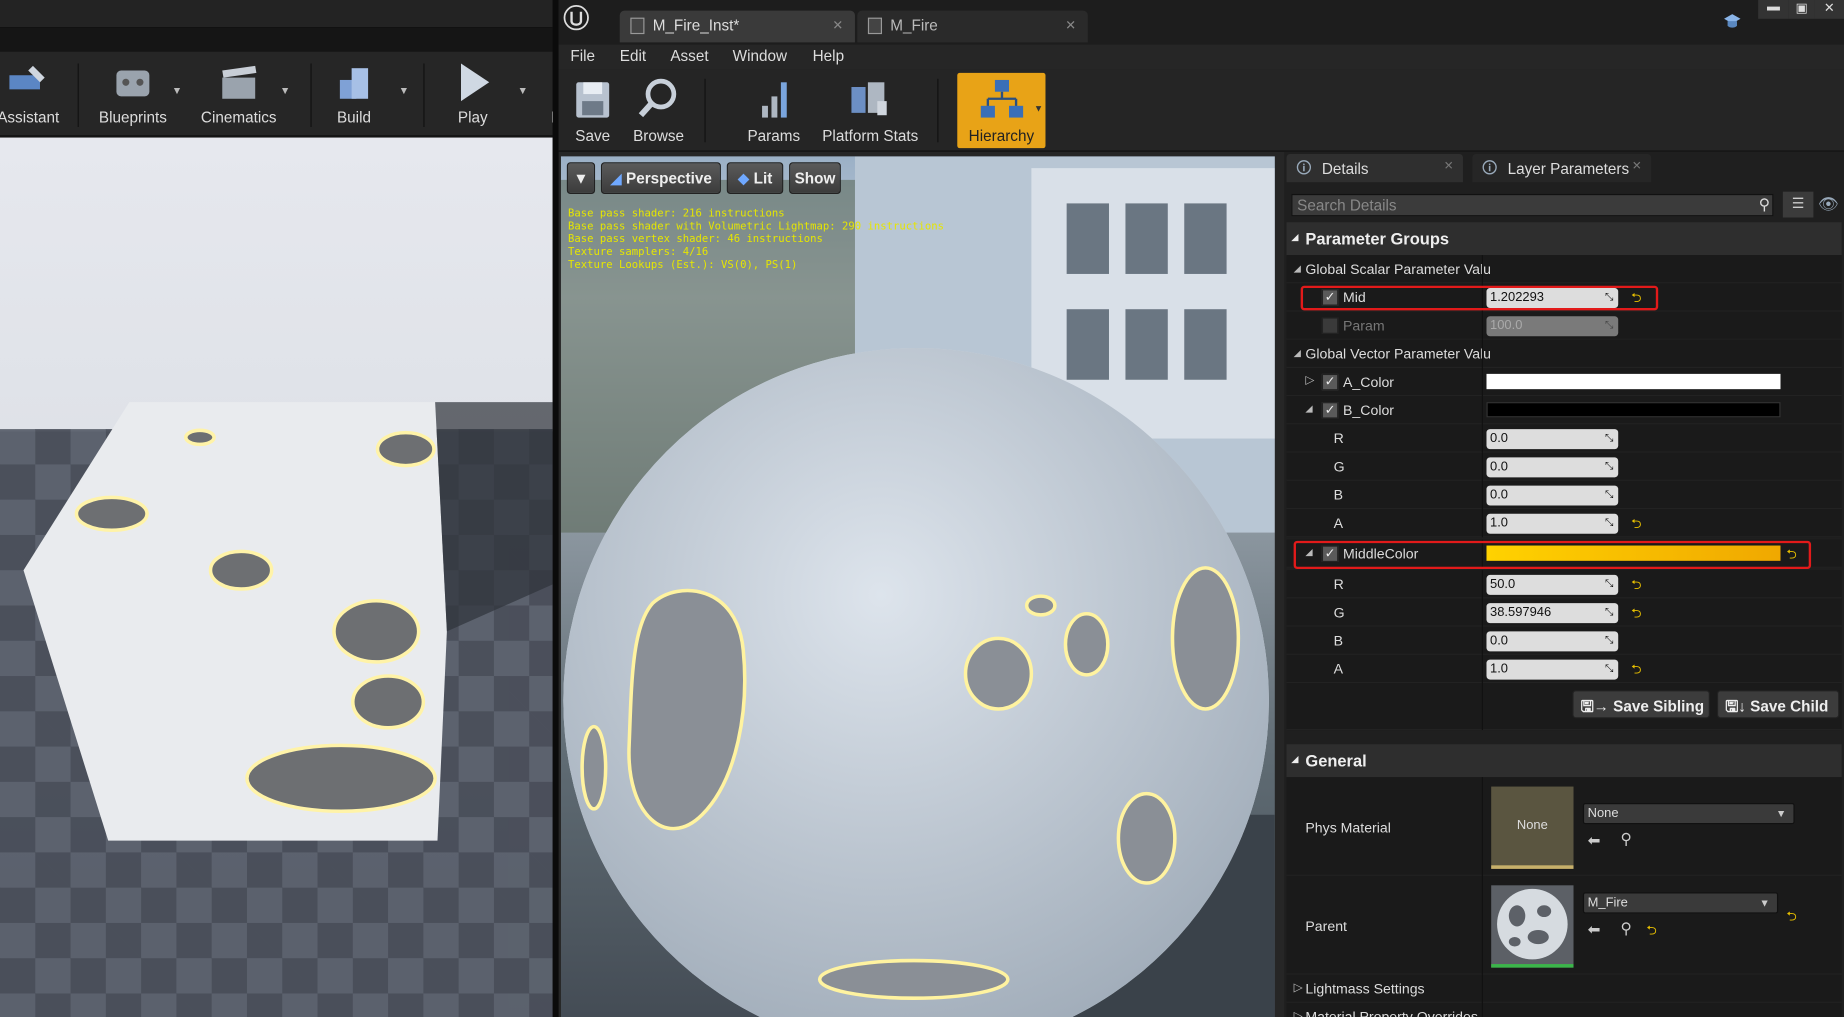  What do you see at coordinates (760, 56) in the screenshot?
I see `menu-window: Window` at bounding box center [760, 56].